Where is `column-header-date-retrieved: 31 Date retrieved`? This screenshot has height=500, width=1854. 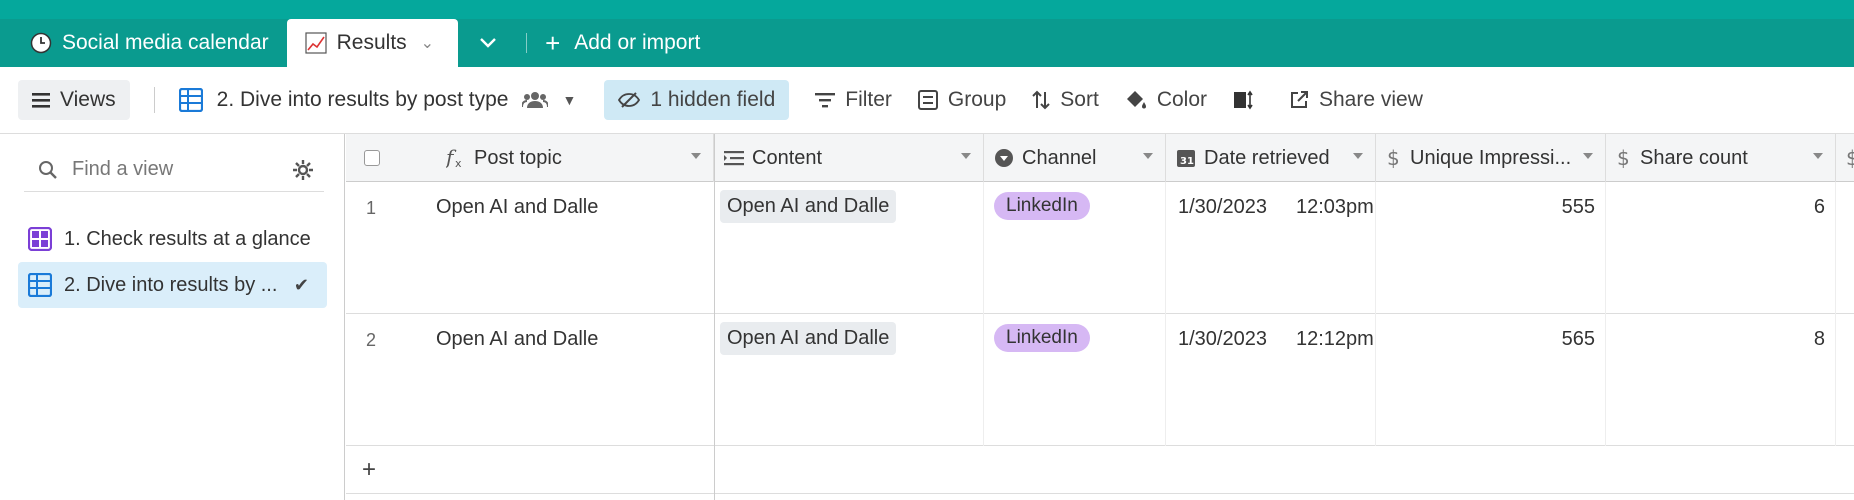 column-header-date-retrieved: 31 Date retrieved is located at coordinates (1271, 158).